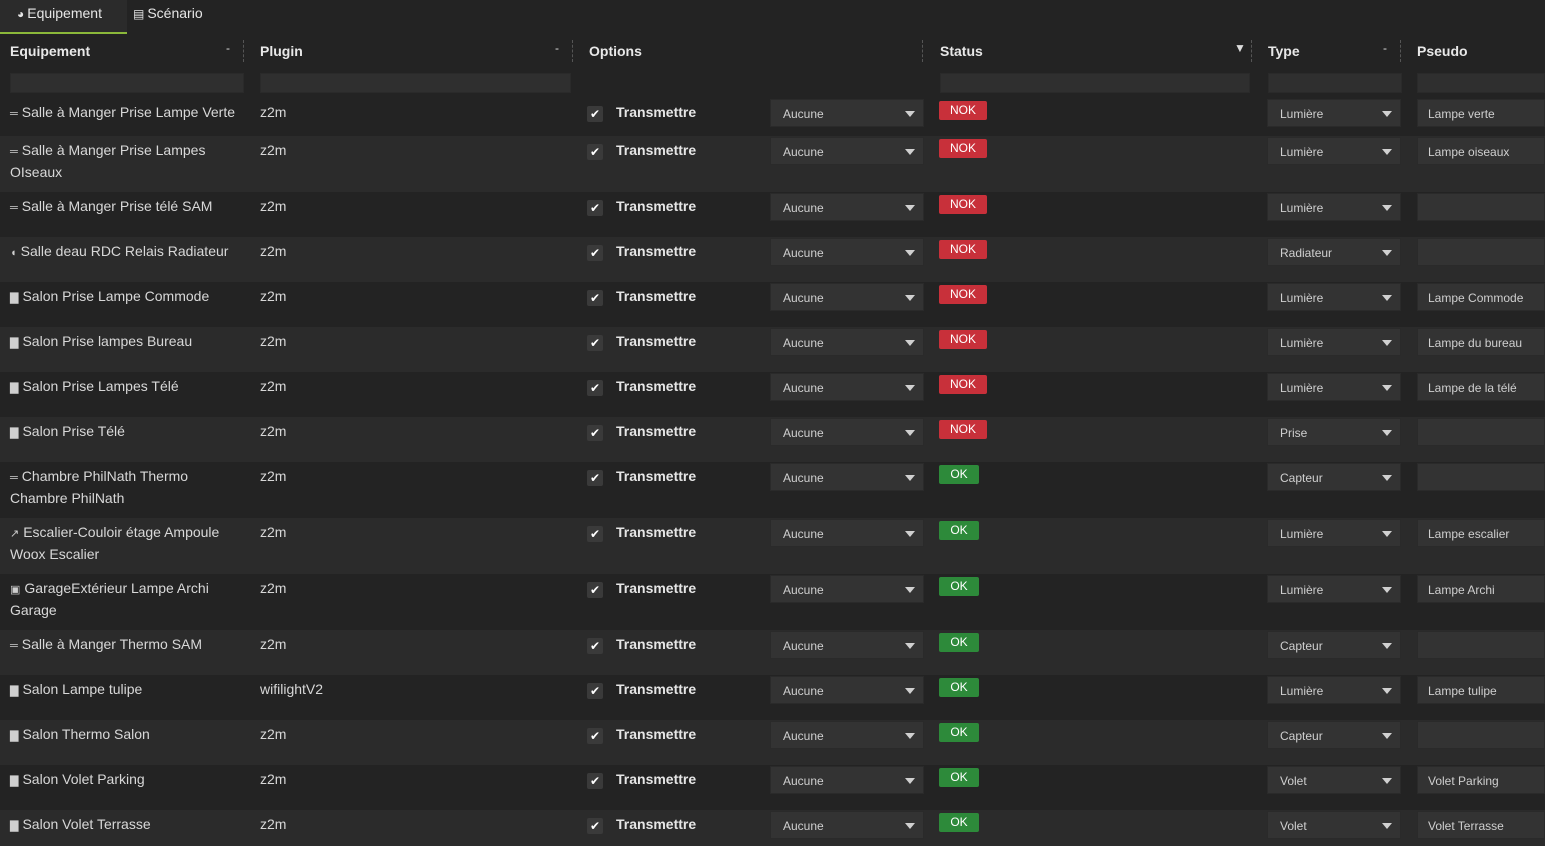  I want to click on filter-type-input, so click(1335, 83).